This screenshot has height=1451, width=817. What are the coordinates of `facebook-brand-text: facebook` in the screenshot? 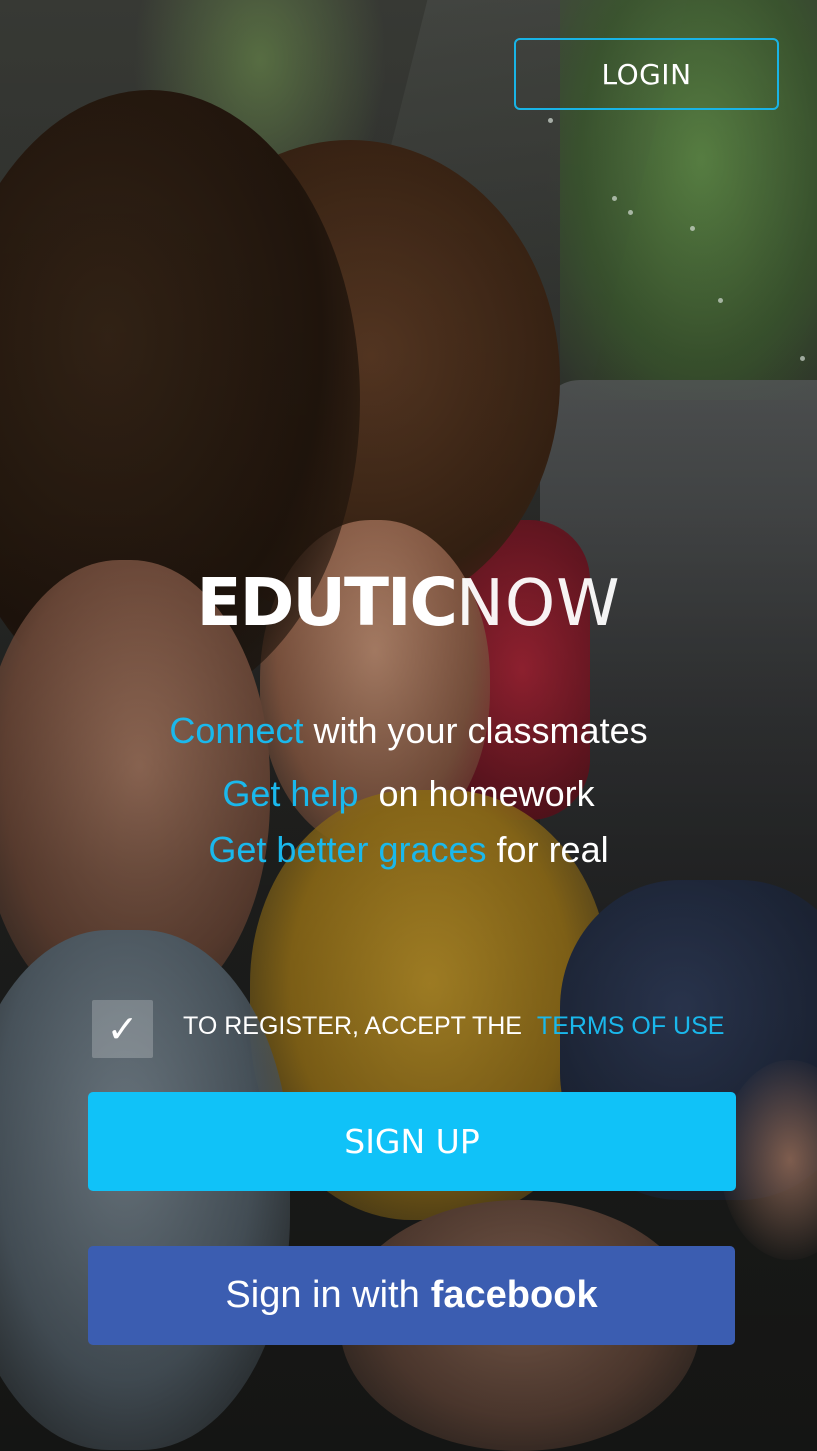 It's located at (514, 1295).